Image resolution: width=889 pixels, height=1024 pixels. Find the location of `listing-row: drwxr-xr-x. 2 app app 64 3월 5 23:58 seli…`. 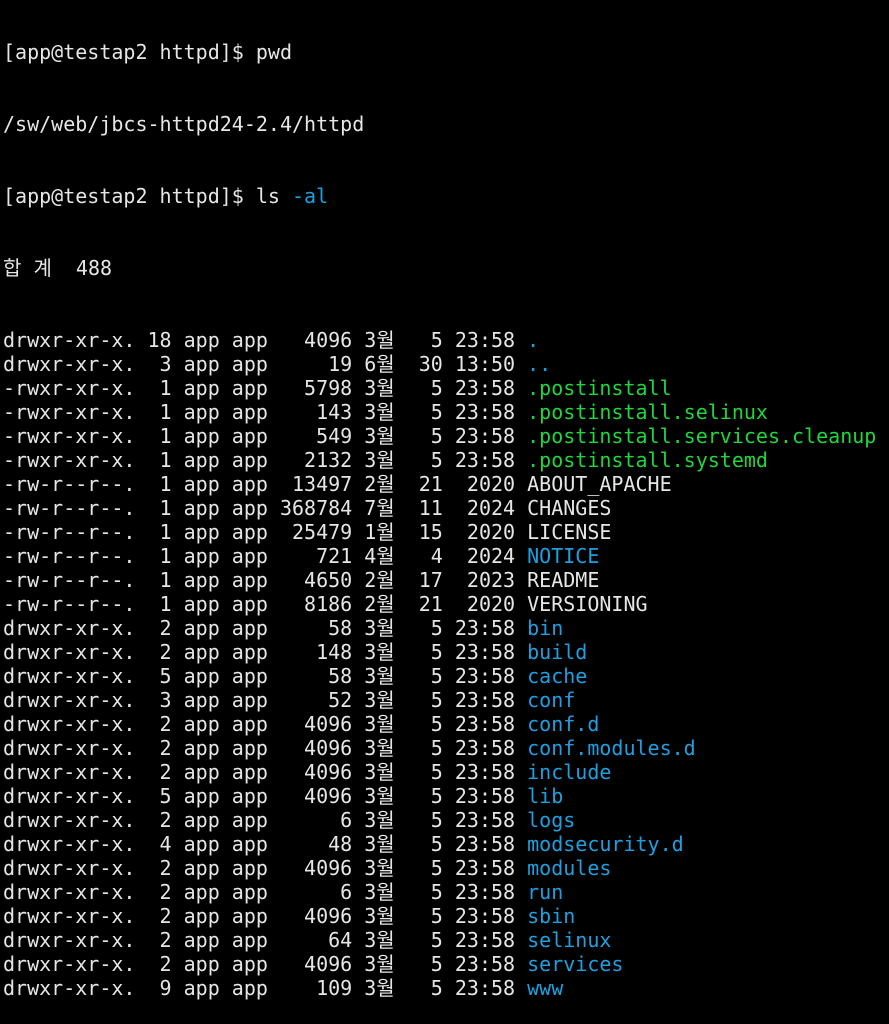

listing-row: drwxr-xr-x. 2 app app 64 3월 5 23:58 seli… is located at coordinates (446, 940).